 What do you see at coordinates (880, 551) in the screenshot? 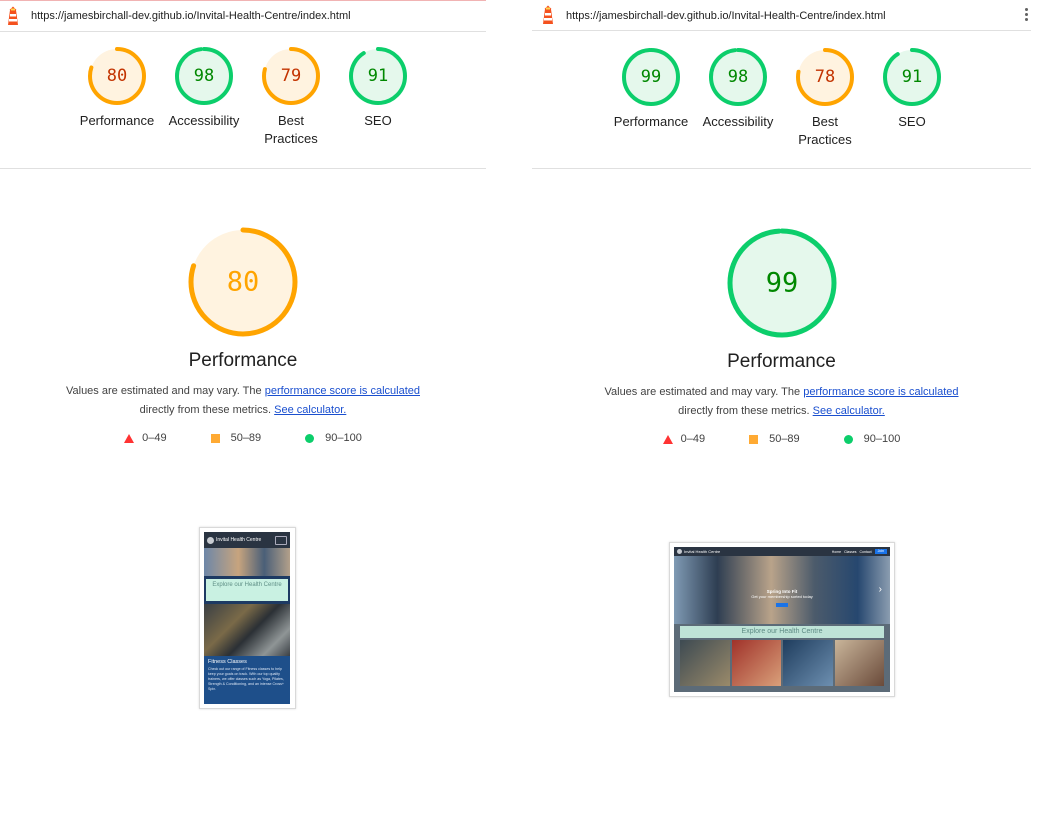
I see `nav-join-button: Join` at bounding box center [880, 551].